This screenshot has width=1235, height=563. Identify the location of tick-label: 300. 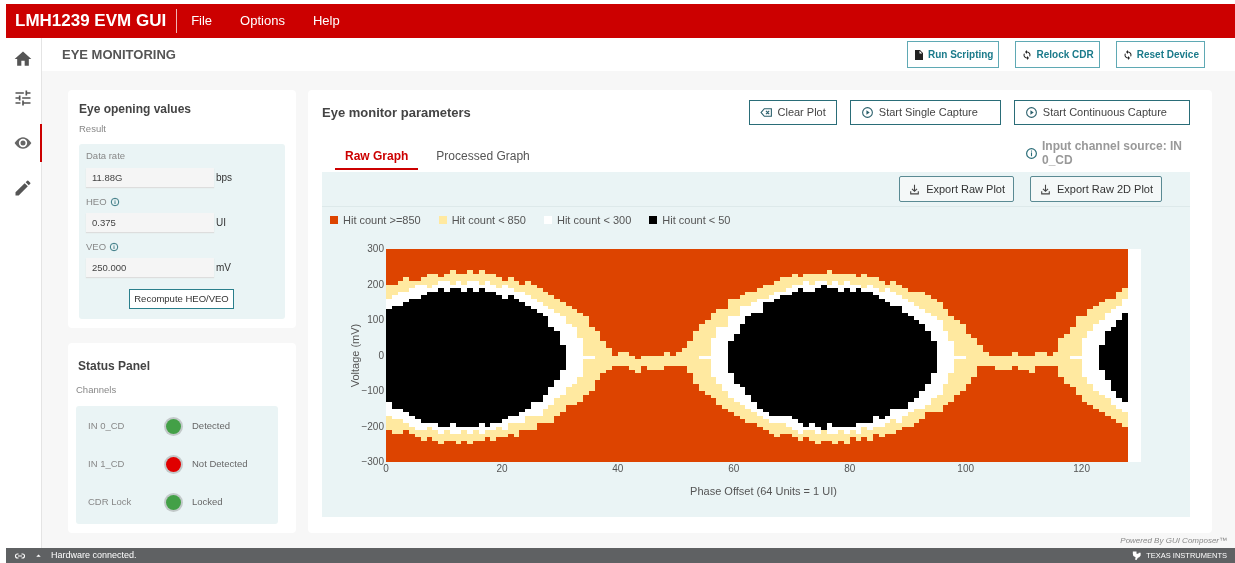
(375, 248).